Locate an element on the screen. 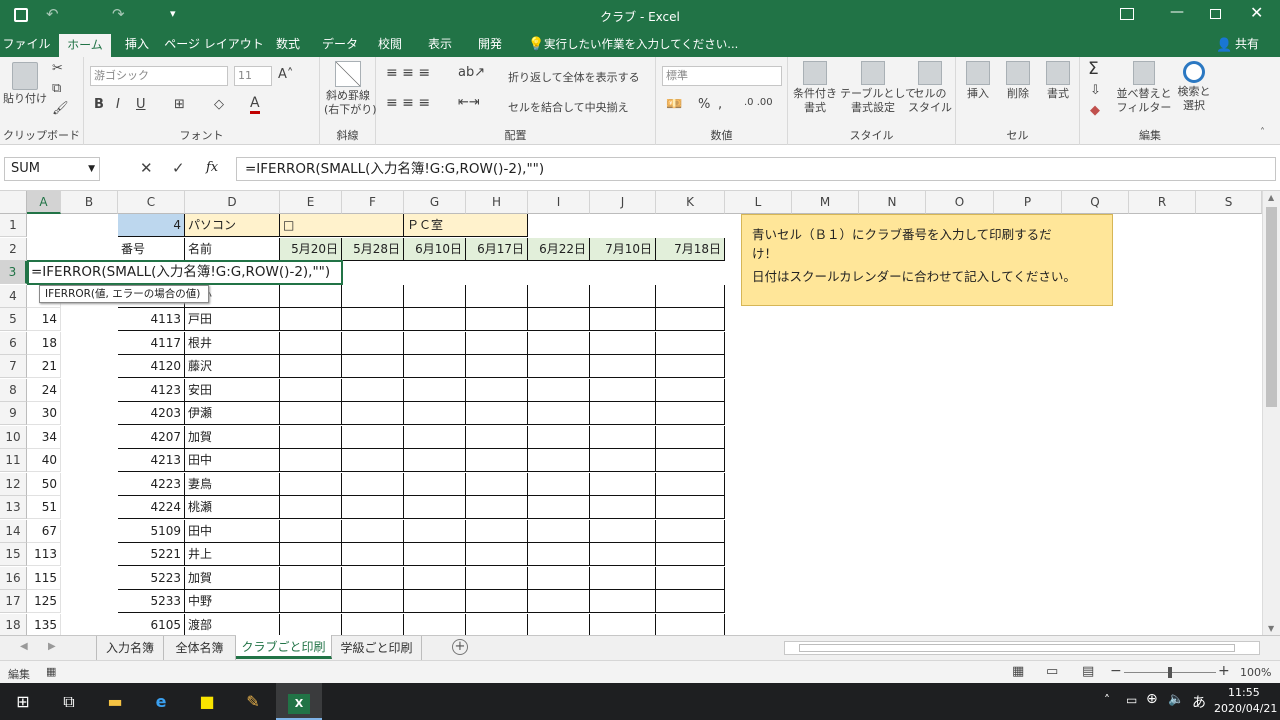  cell-D7: 藤沢 is located at coordinates (232, 366).